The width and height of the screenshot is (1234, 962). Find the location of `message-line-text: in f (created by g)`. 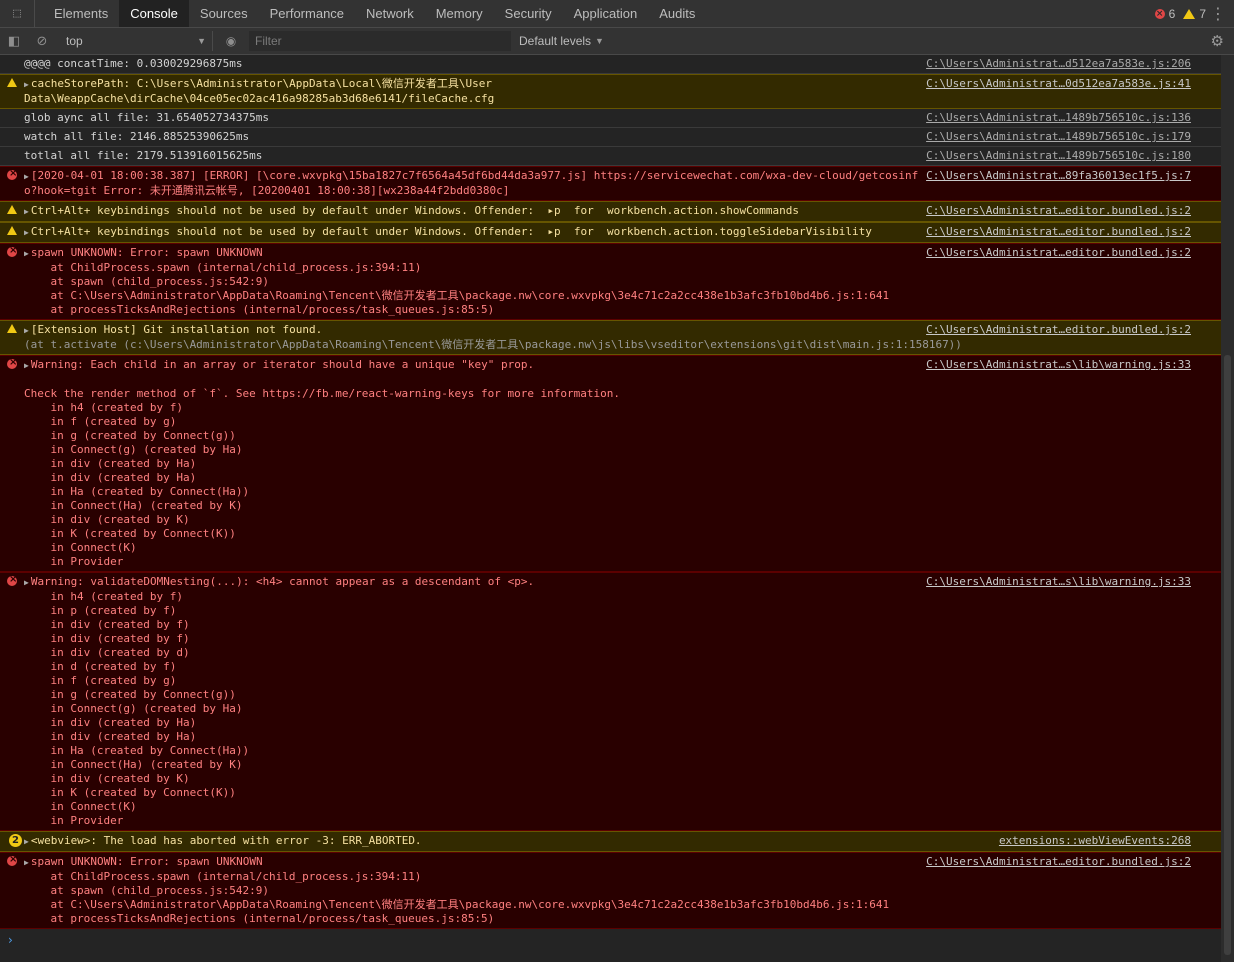

message-line-text: in f (created by g) is located at coordinates (100, 680).